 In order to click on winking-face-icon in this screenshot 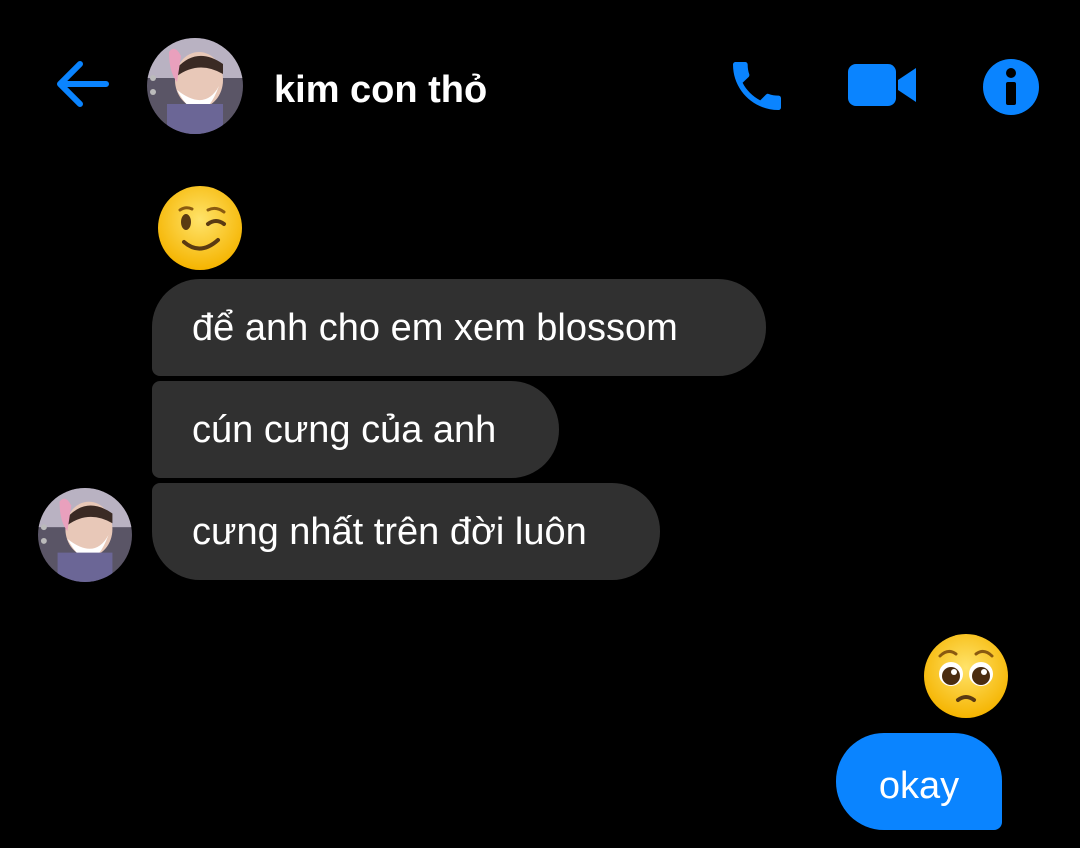, I will do `click(200, 228)`.